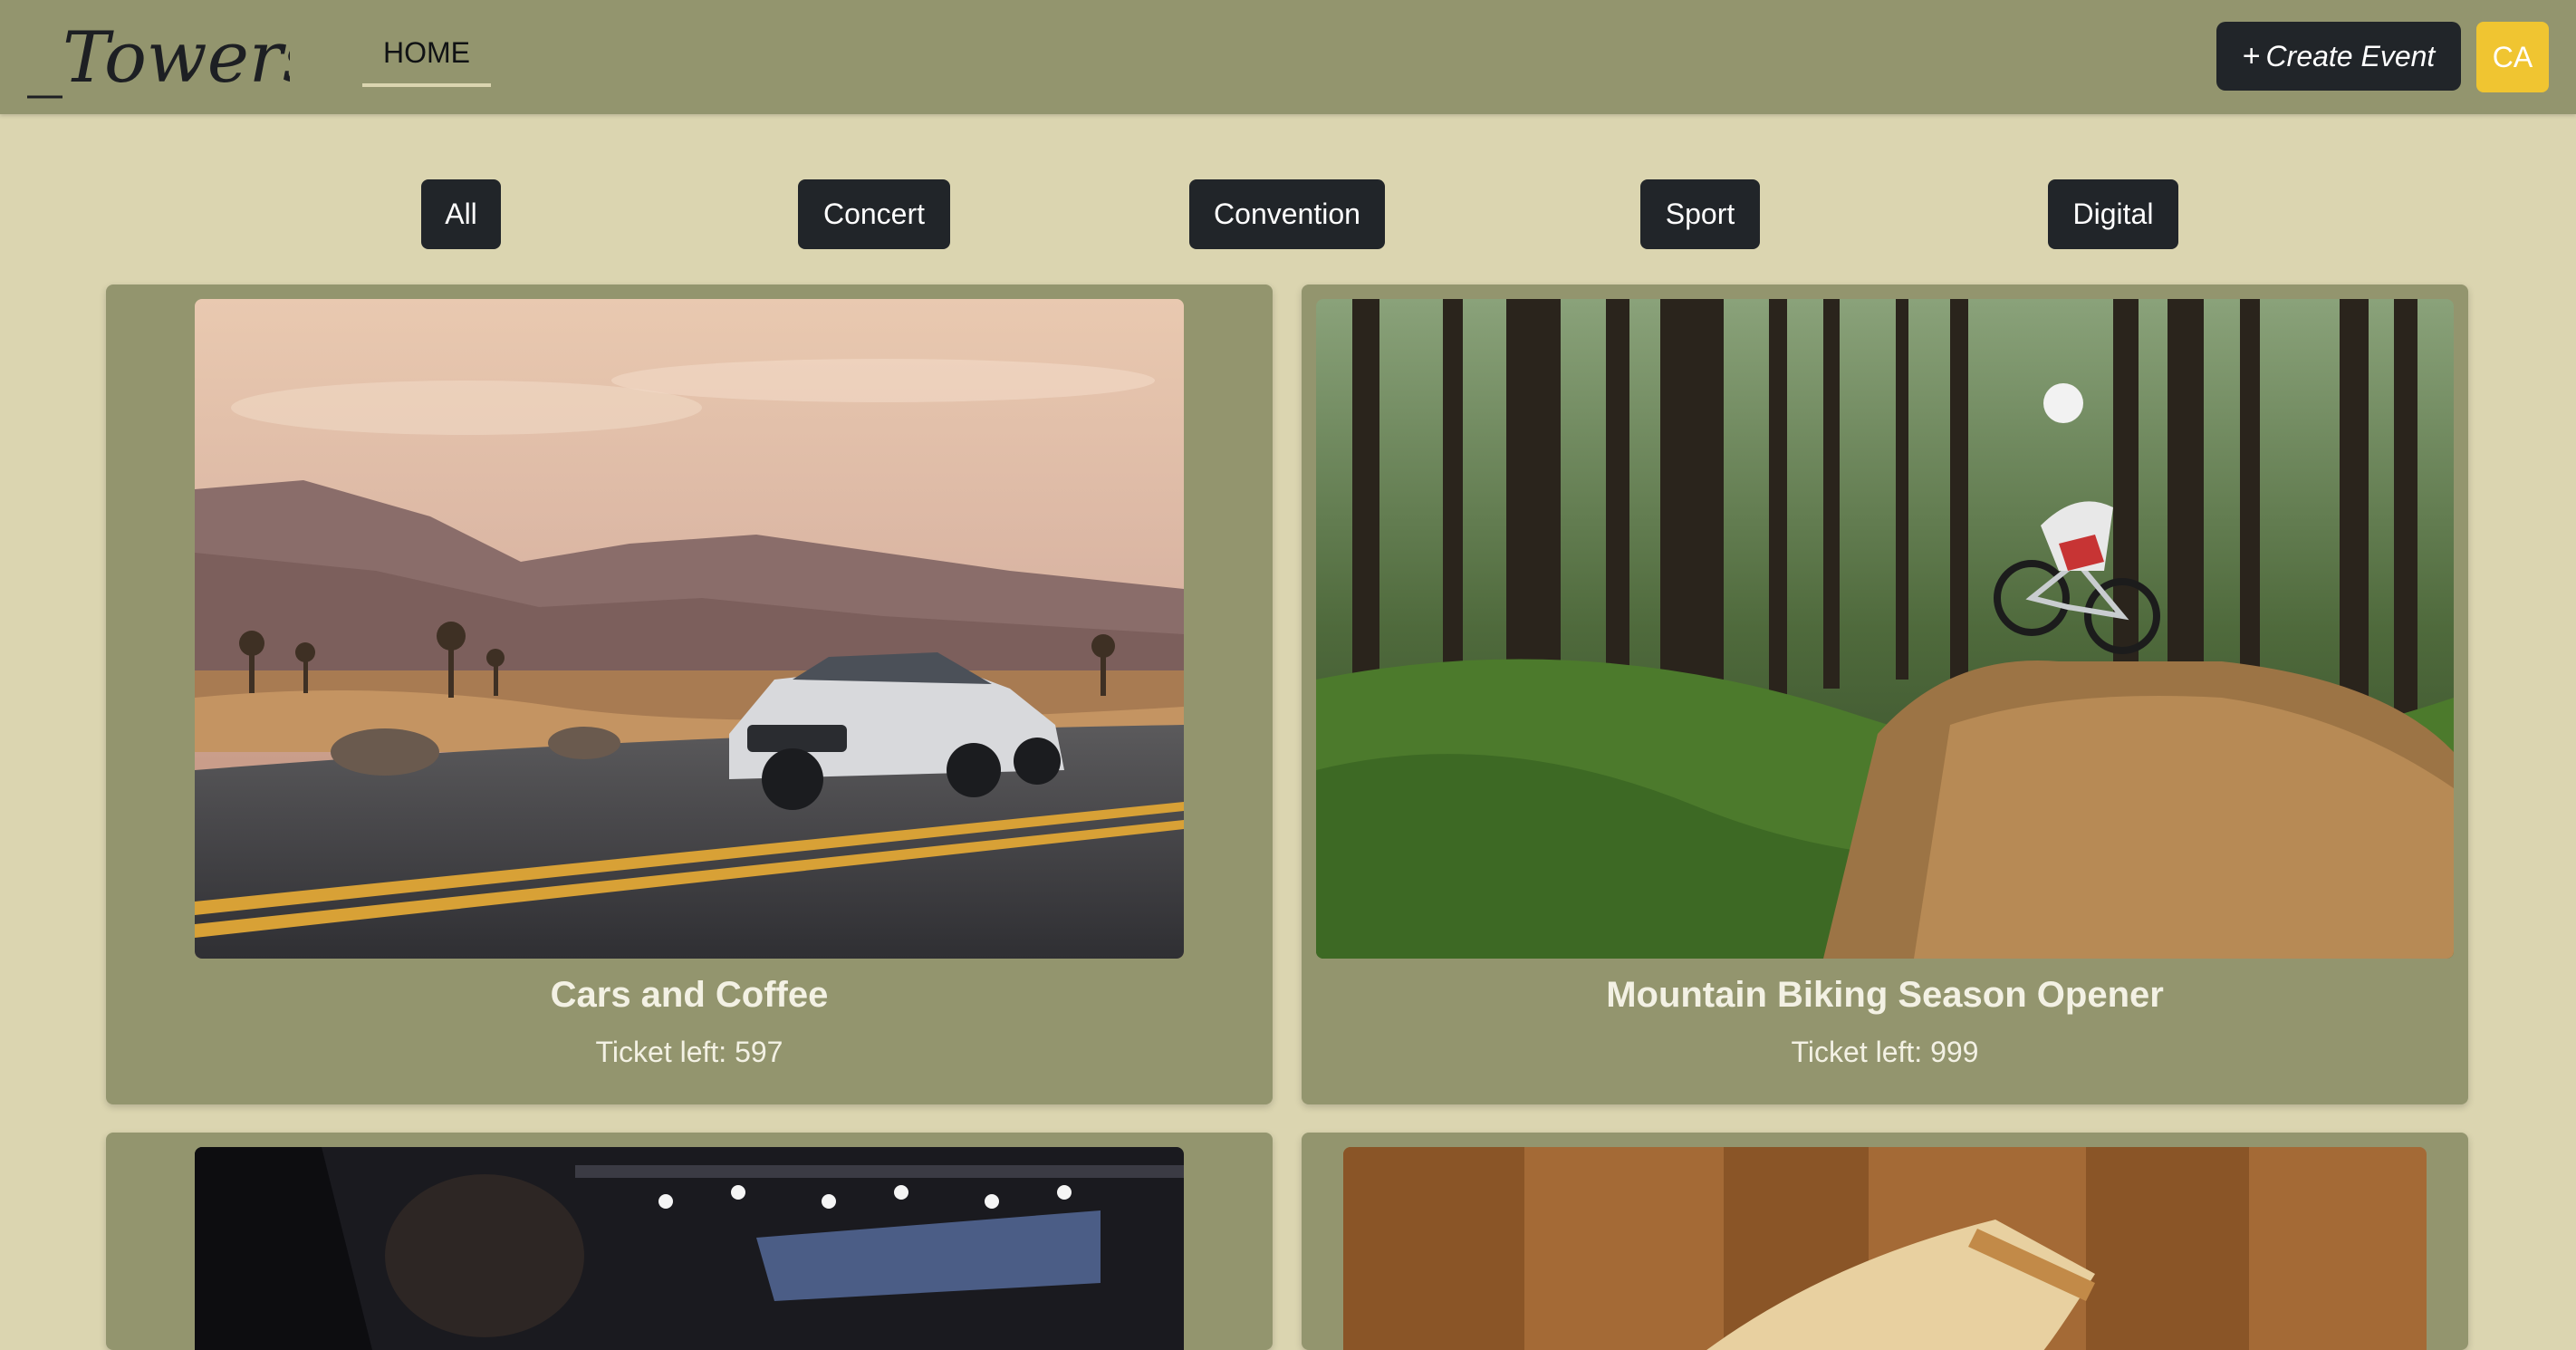 The width and height of the screenshot is (2576, 1350). Describe the element at coordinates (1288, 57) in the screenshot. I see `top-navbar: _Towers HOME + Create Event CA` at that location.